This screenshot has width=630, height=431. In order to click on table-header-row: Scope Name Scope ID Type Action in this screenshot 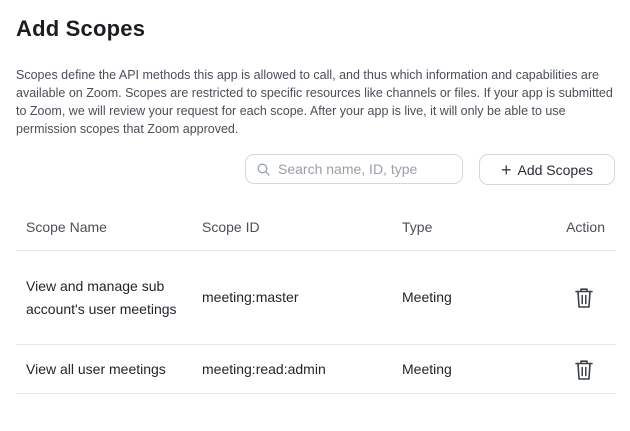, I will do `click(316, 227)`.